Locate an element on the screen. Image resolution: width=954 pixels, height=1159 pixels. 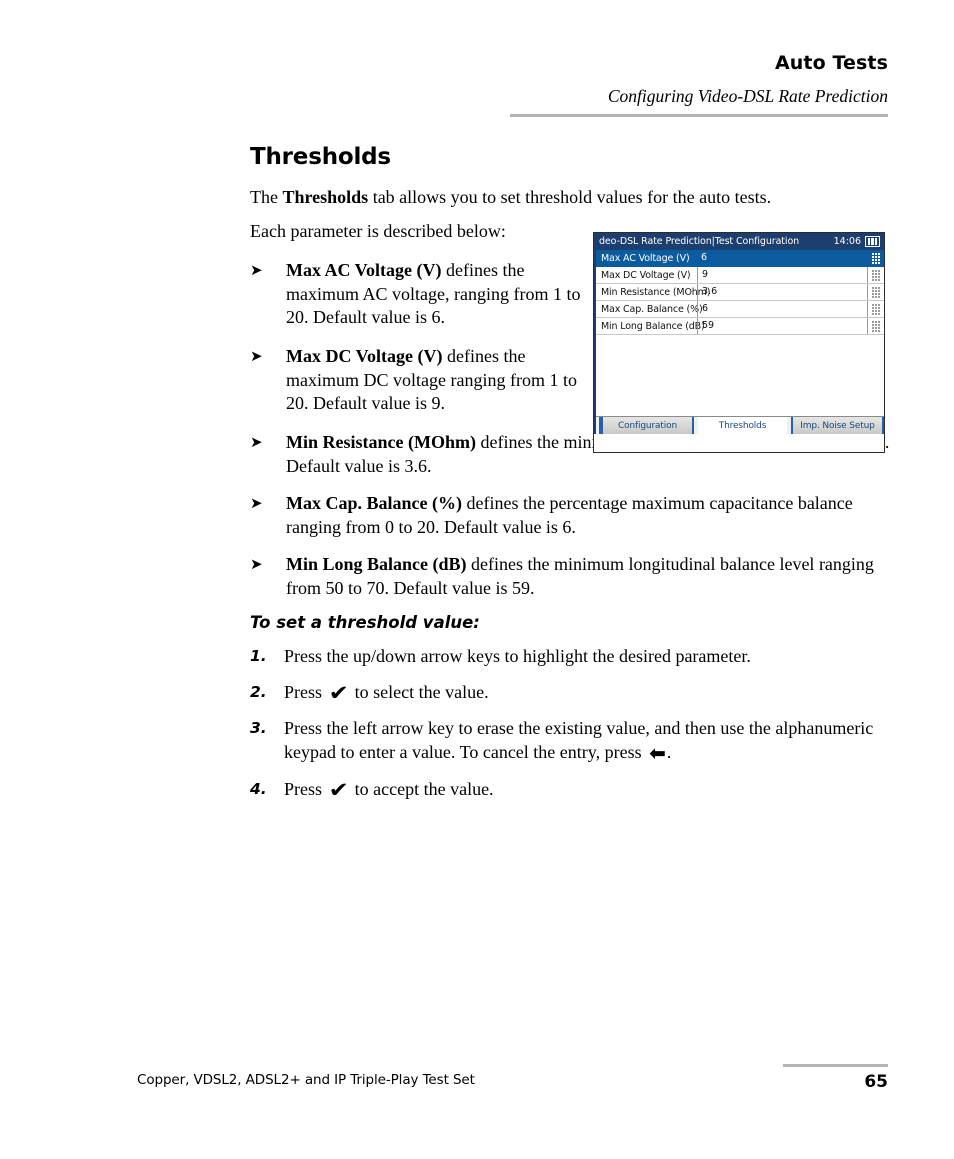
intro-bold-term: Thresholds is located at coordinates (325, 197).